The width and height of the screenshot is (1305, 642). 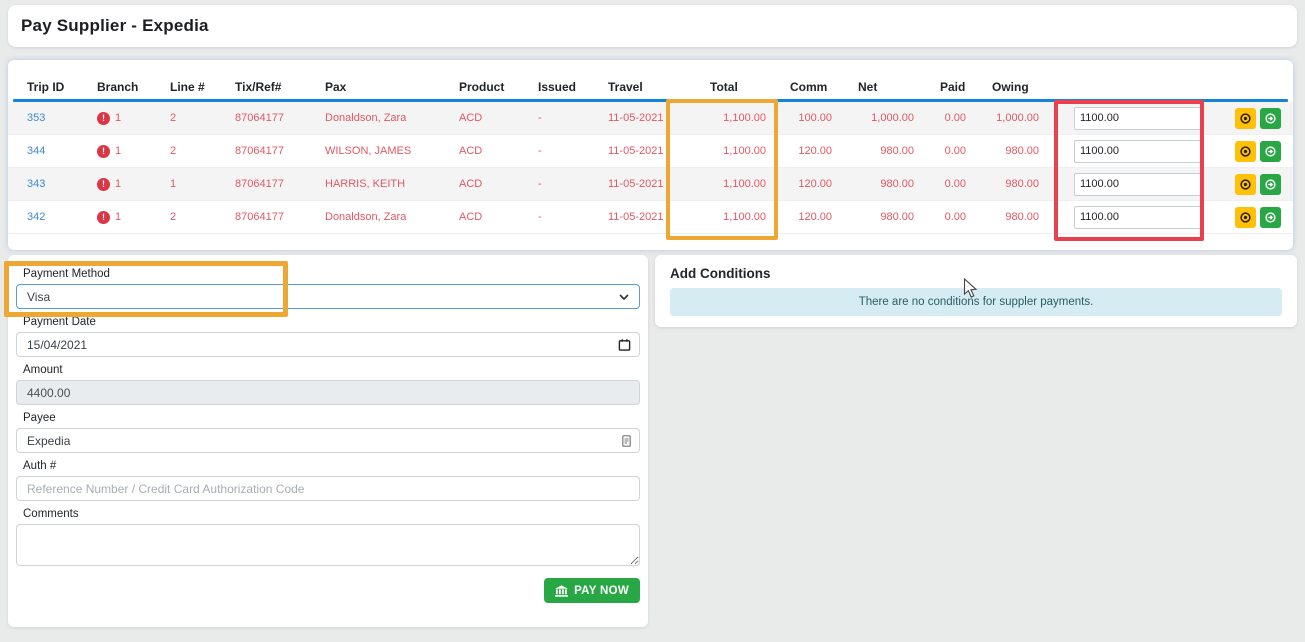 I want to click on col-owing: Owing, so click(x=1010, y=86).